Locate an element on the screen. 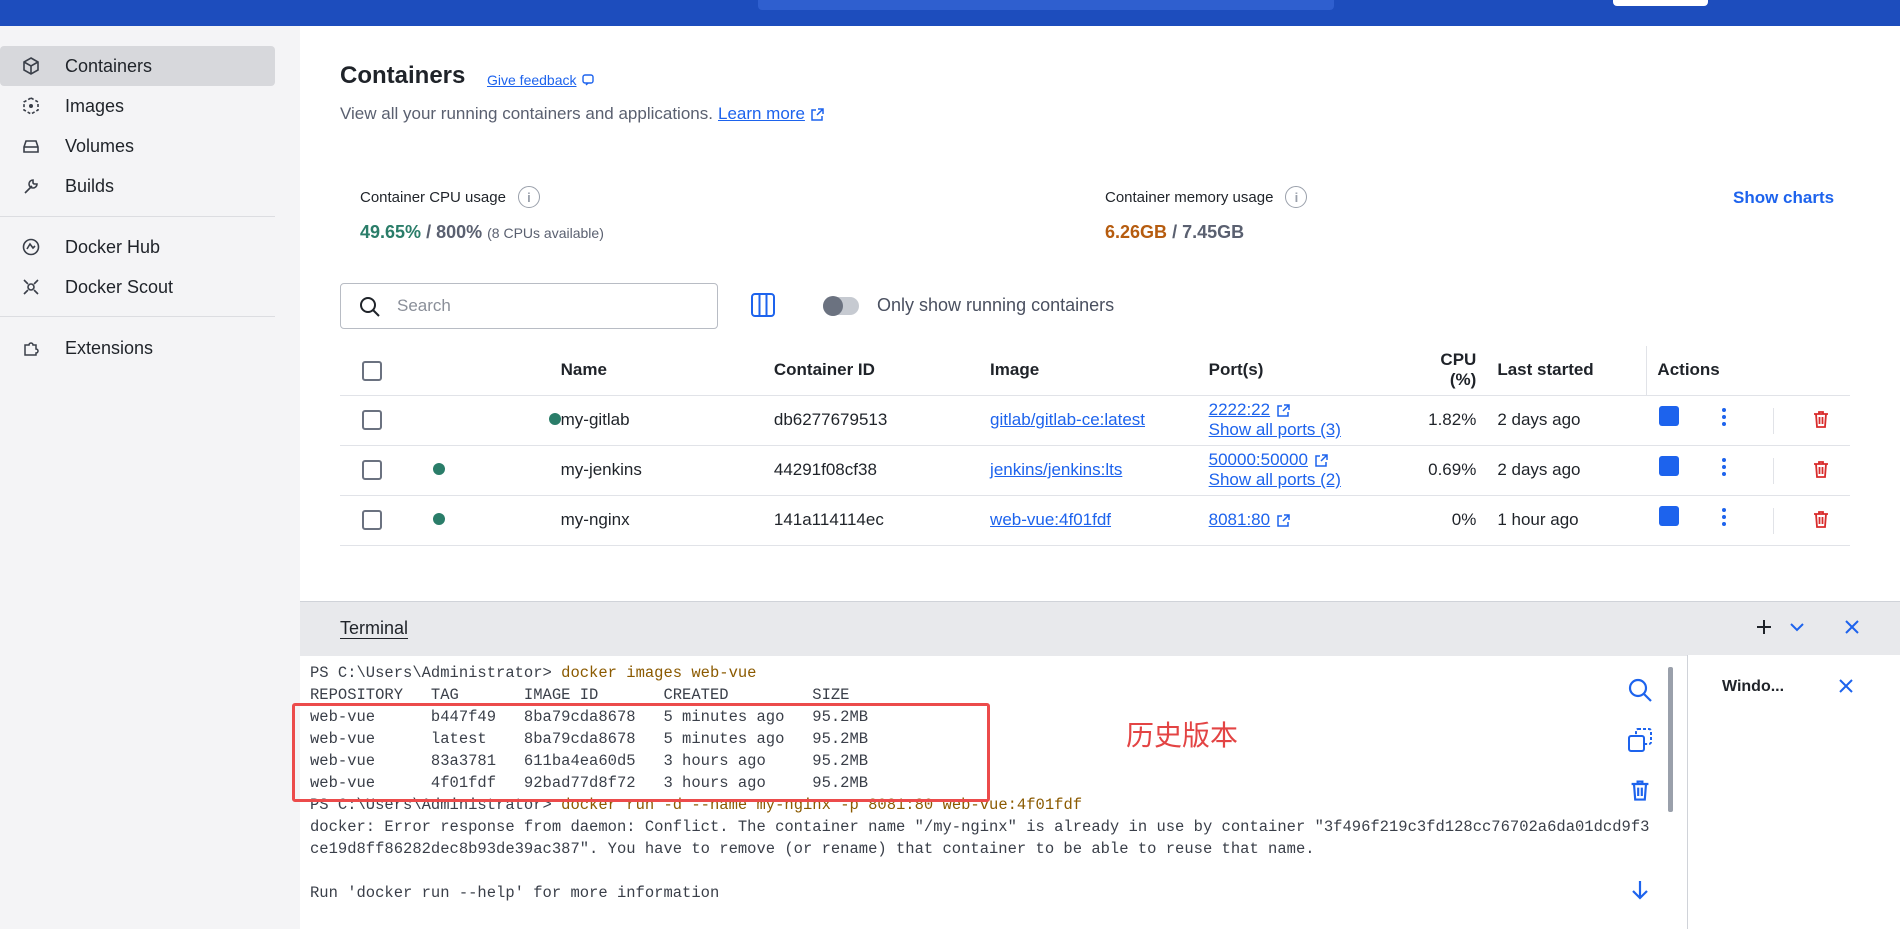 This screenshot has height=930, width=1900. port-link: 8081:80 is located at coordinates (1239, 519).